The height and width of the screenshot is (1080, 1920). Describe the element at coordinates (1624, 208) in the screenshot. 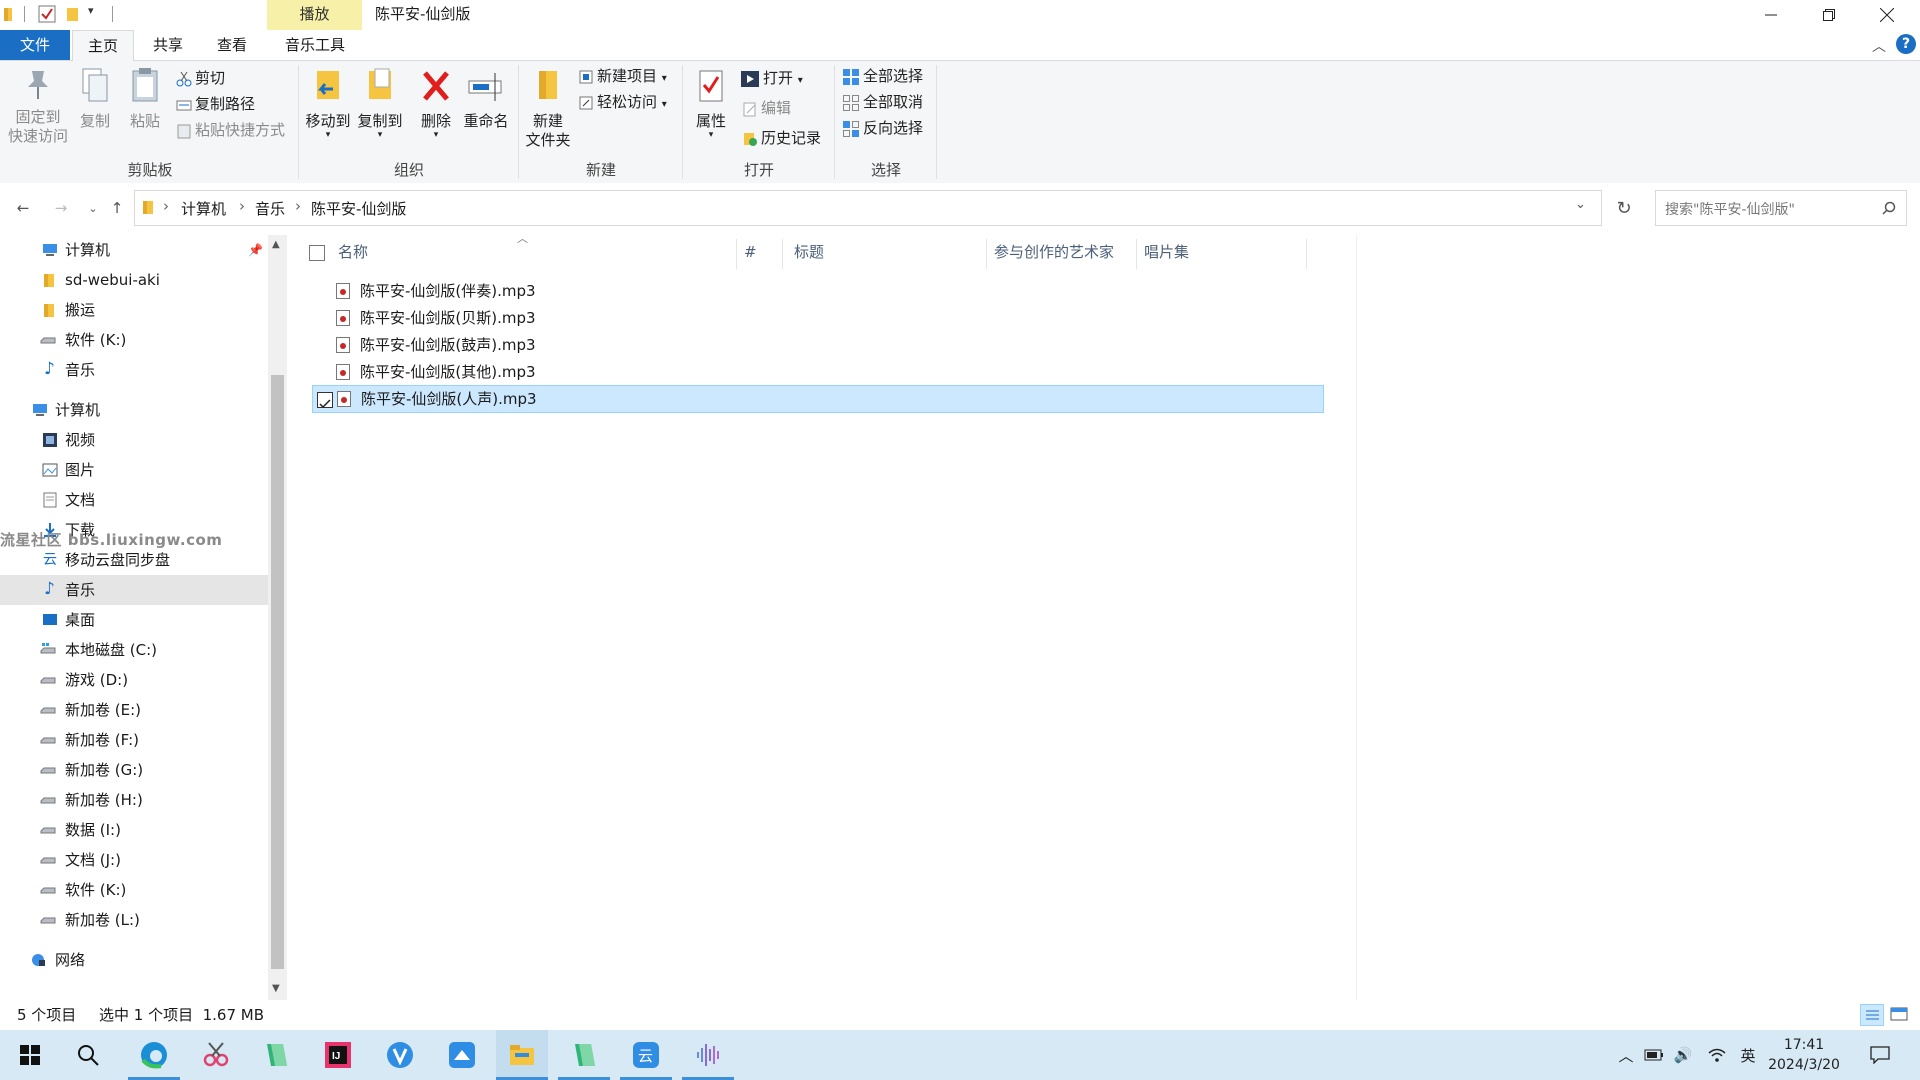

I see `refresh-button: ↻` at that location.